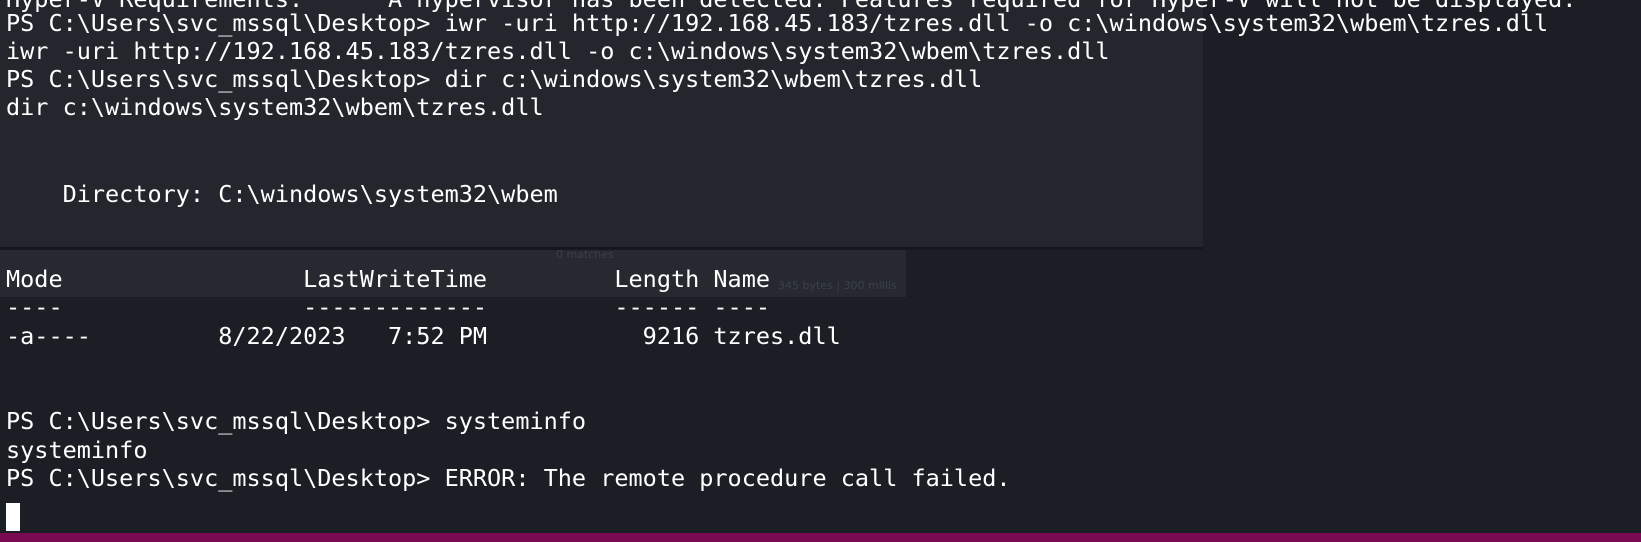 Image resolution: width=1641 pixels, height=542 pixels. I want to click on listing-row-tzres: -a---- 8/22/2023 7:52 PM 9216 tzres.dll, so click(423, 336).